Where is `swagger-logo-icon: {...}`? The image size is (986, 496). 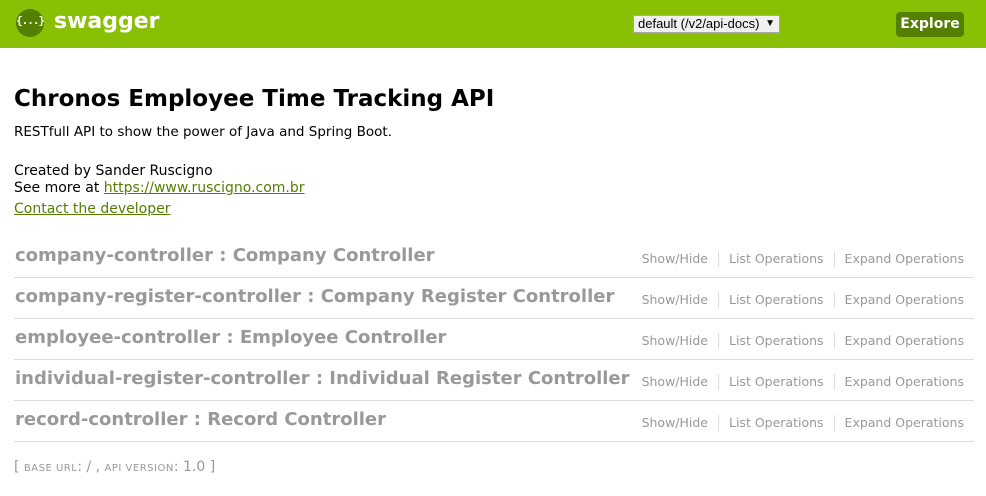 swagger-logo-icon: {...} is located at coordinates (30, 23).